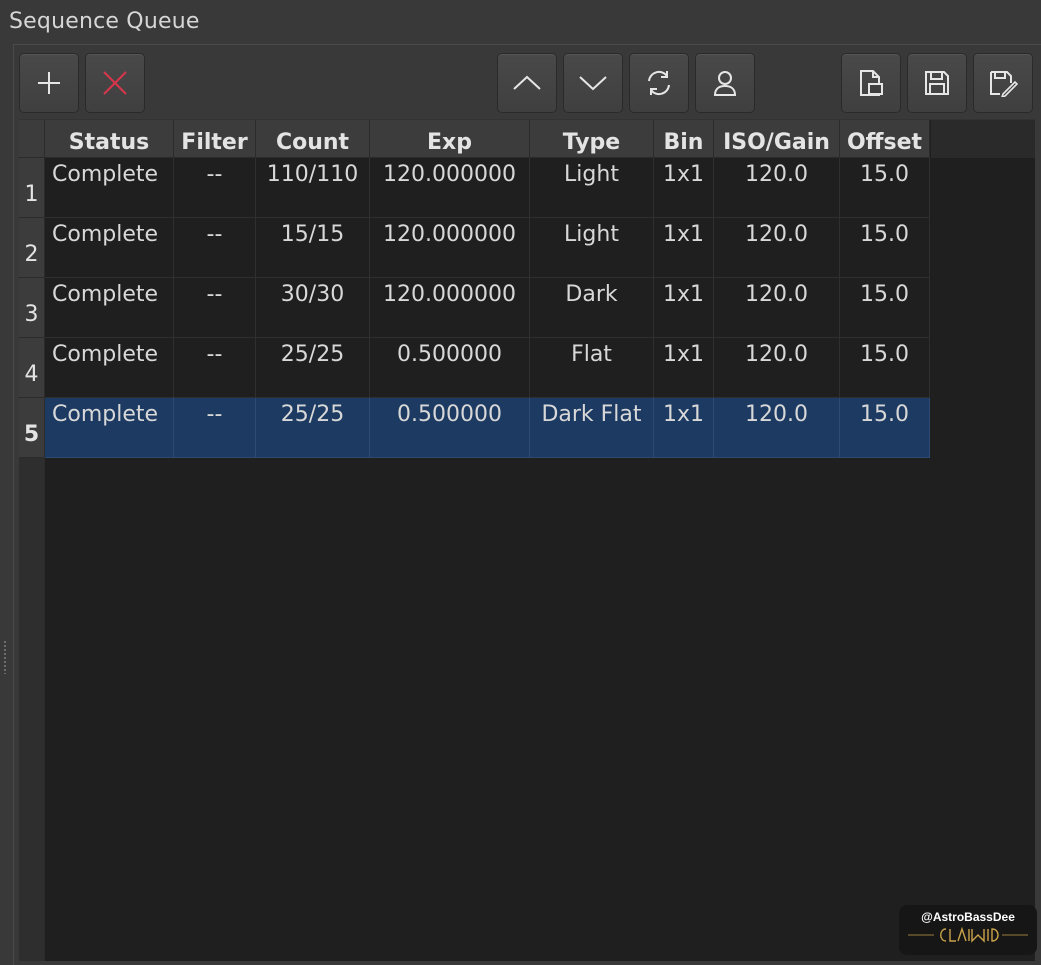 The image size is (1041, 965). I want to click on close-icon, so click(115, 83).